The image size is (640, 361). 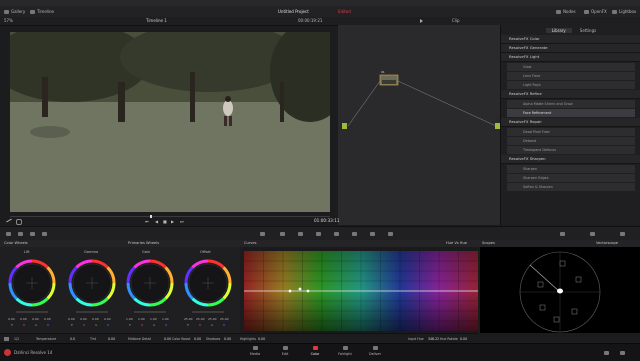 What do you see at coordinates (570, 57) in the screenshot?
I see `section-header: ResolveFX Light` at bounding box center [570, 57].